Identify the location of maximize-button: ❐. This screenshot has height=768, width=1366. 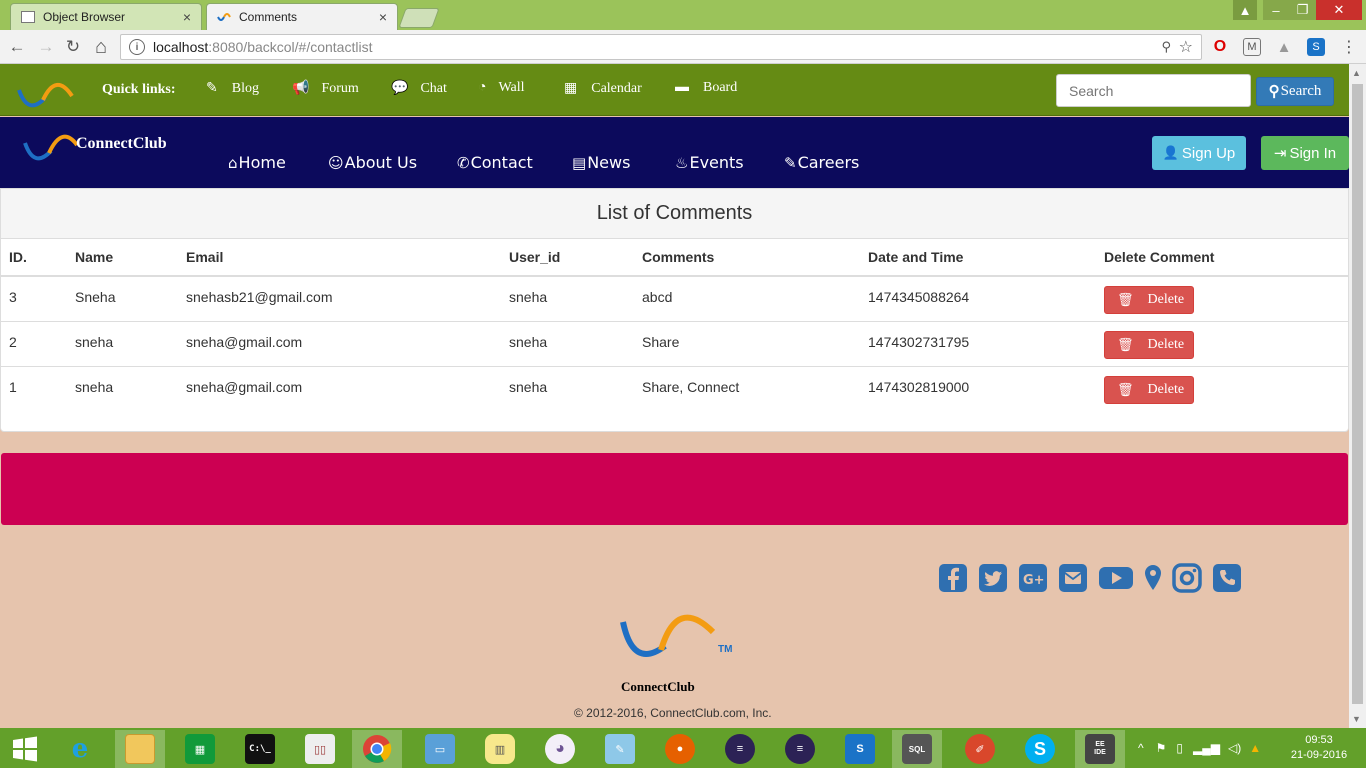
(1302, 10).